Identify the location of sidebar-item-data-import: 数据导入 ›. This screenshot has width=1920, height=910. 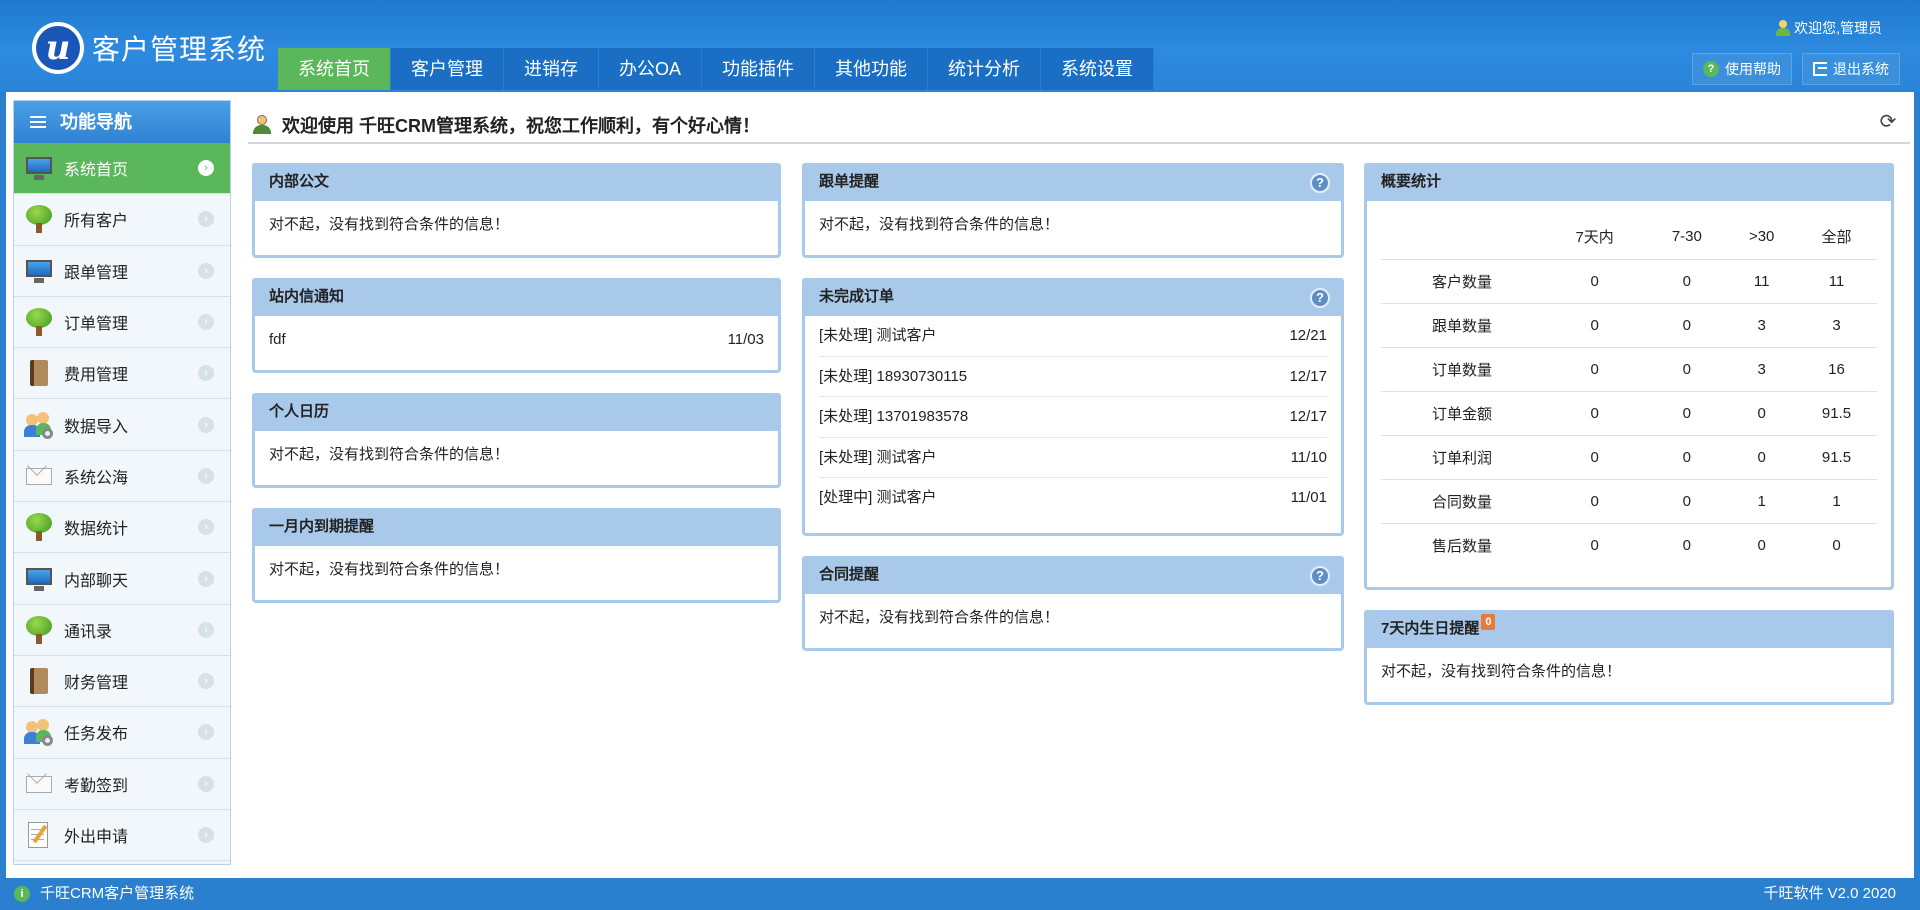
(122, 425).